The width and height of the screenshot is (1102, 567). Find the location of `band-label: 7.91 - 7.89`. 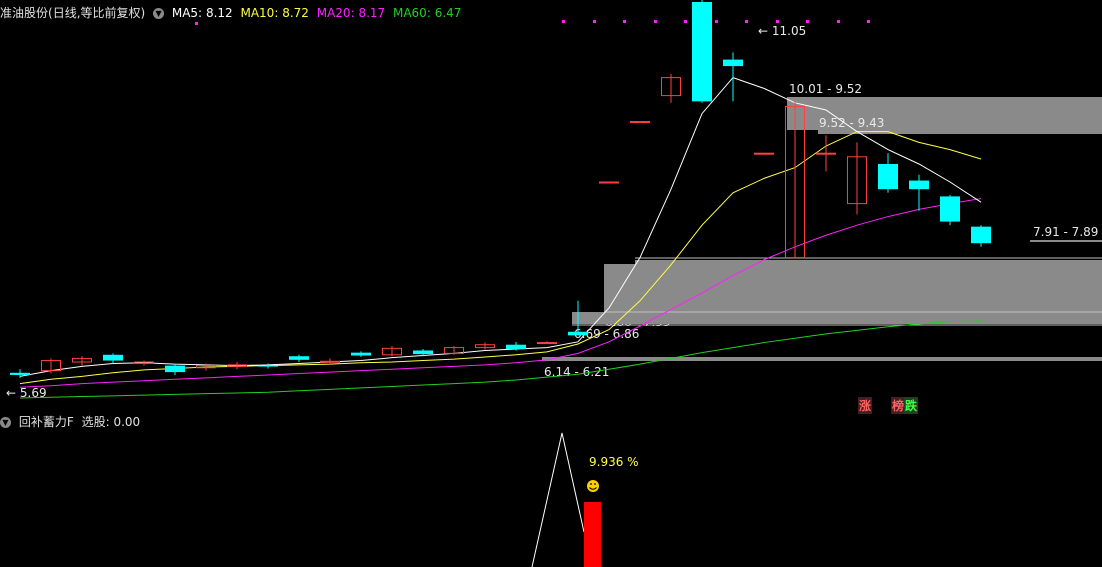

band-label: 7.91 - 7.89 is located at coordinates (1065, 232).